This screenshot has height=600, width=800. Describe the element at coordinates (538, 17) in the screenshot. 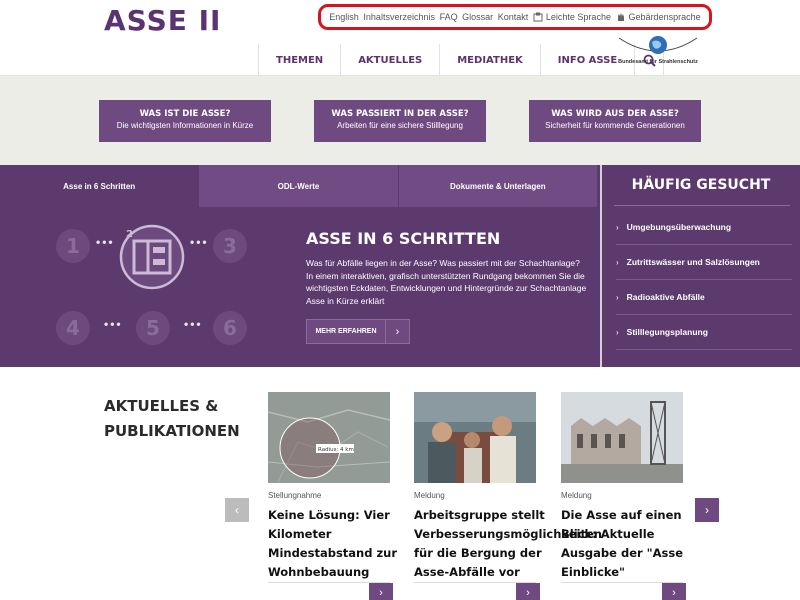

I see `easy-language-icon` at that location.